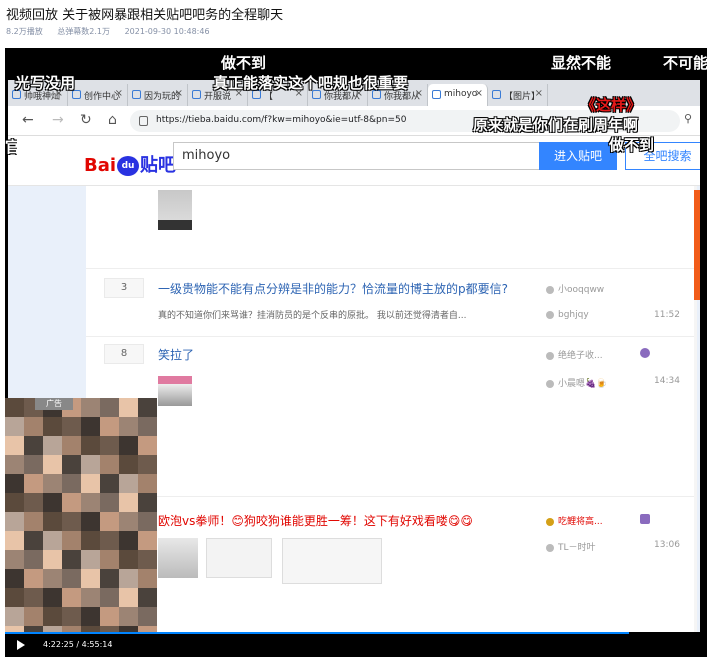 Image resolution: width=707 pixels, height=657 pixels. I want to click on divider, so click(390, 268).